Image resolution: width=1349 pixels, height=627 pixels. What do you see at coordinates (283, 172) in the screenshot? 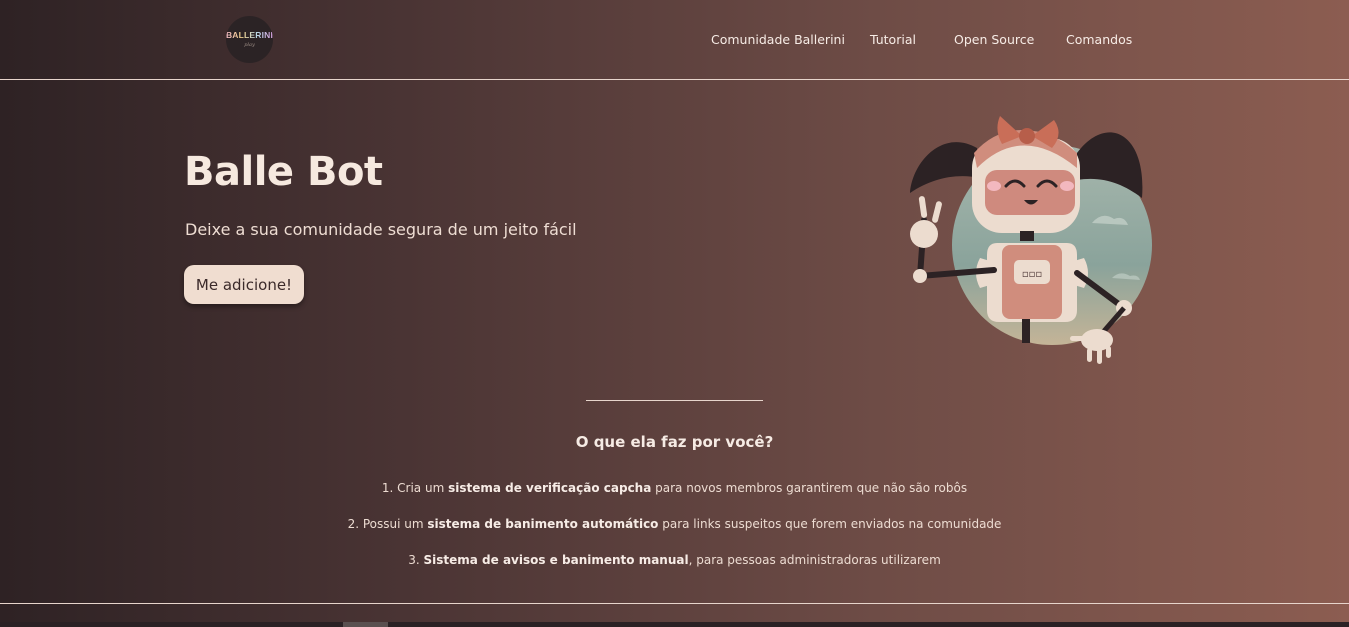
I see `hero-title: Balle Bot` at bounding box center [283, 172].